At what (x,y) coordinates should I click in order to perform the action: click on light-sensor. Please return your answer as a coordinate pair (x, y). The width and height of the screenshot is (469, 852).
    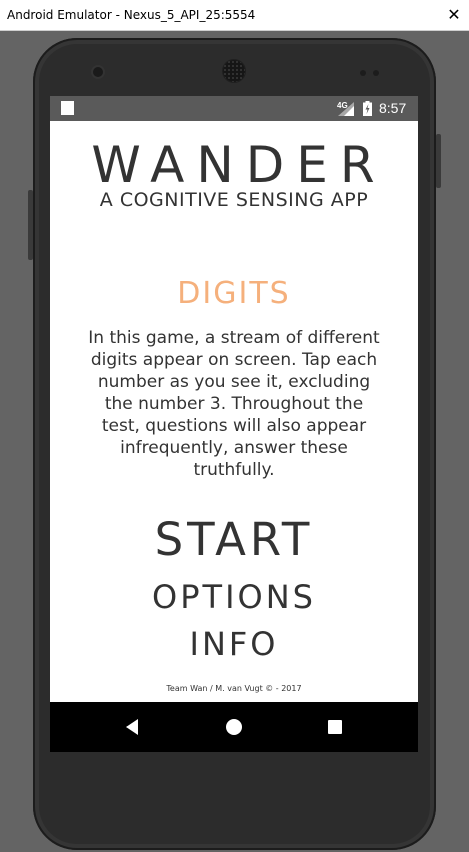
    Looking at the image, I should click on (376, 73).